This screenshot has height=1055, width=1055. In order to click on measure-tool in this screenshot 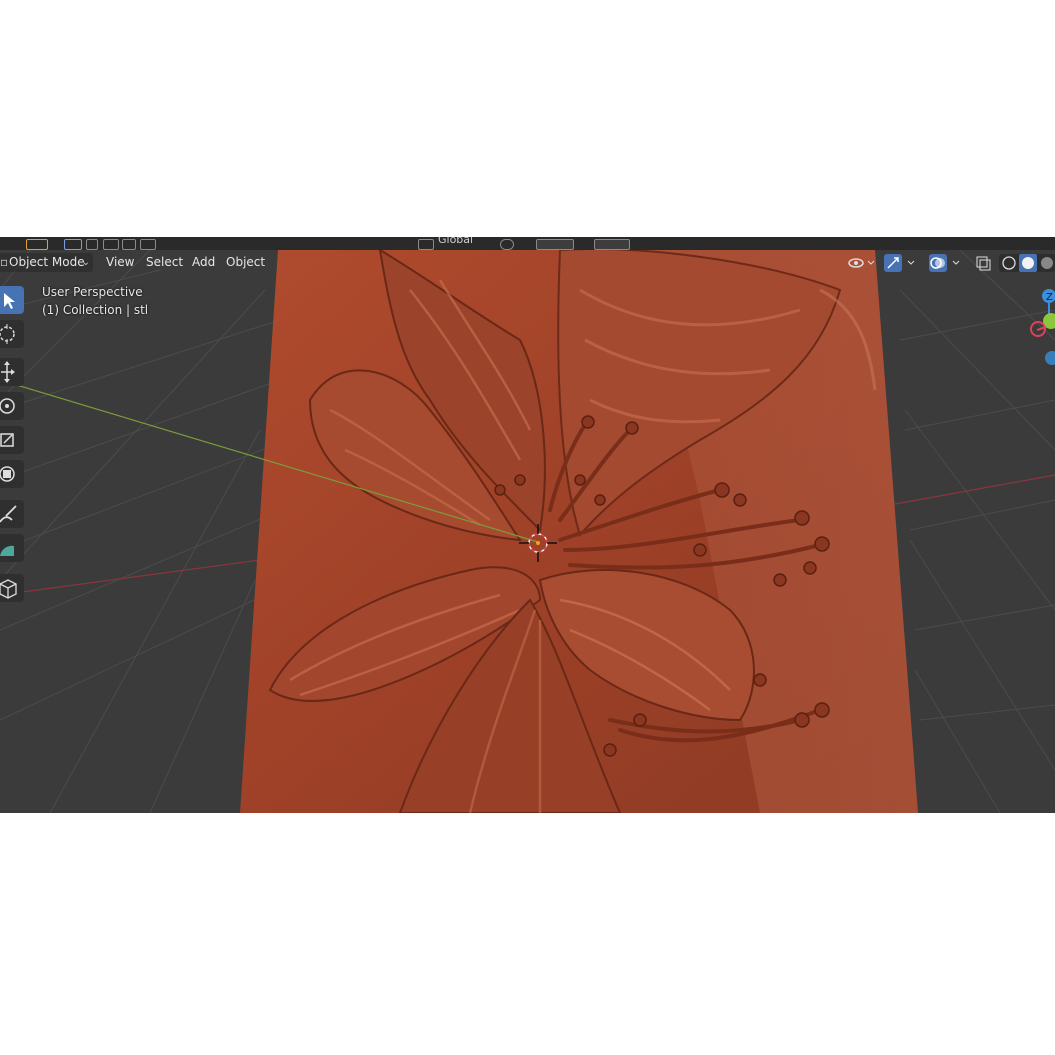, I will do `click(12, 548)`.